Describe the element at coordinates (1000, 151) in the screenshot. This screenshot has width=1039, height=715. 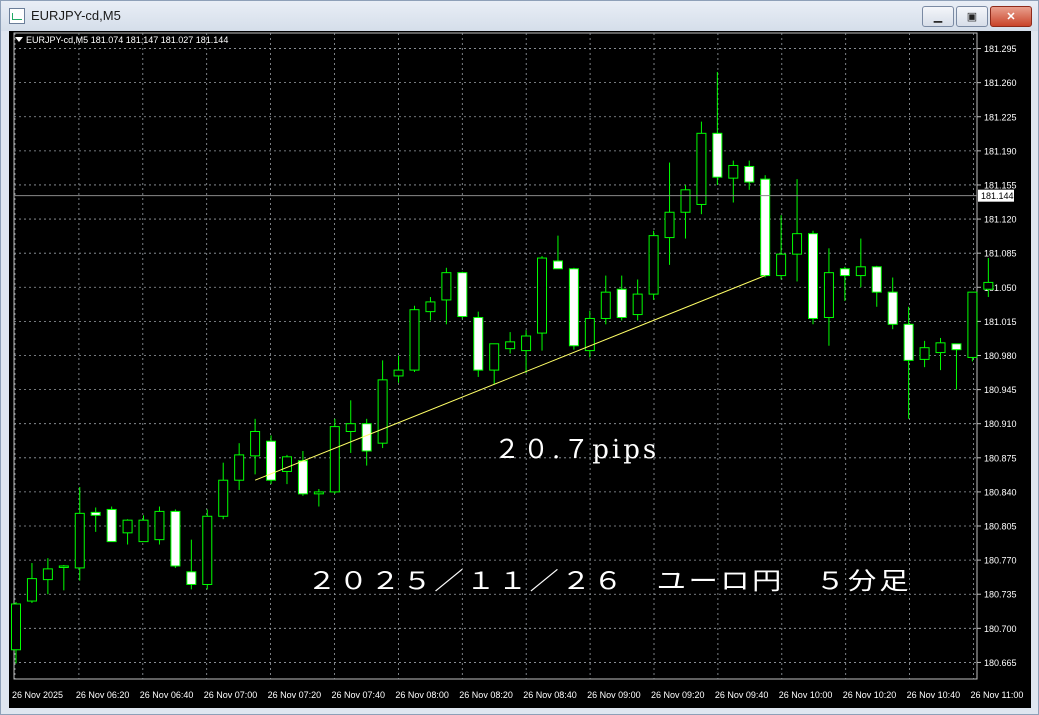
I see `y-tick-label: 181.190` at that location.